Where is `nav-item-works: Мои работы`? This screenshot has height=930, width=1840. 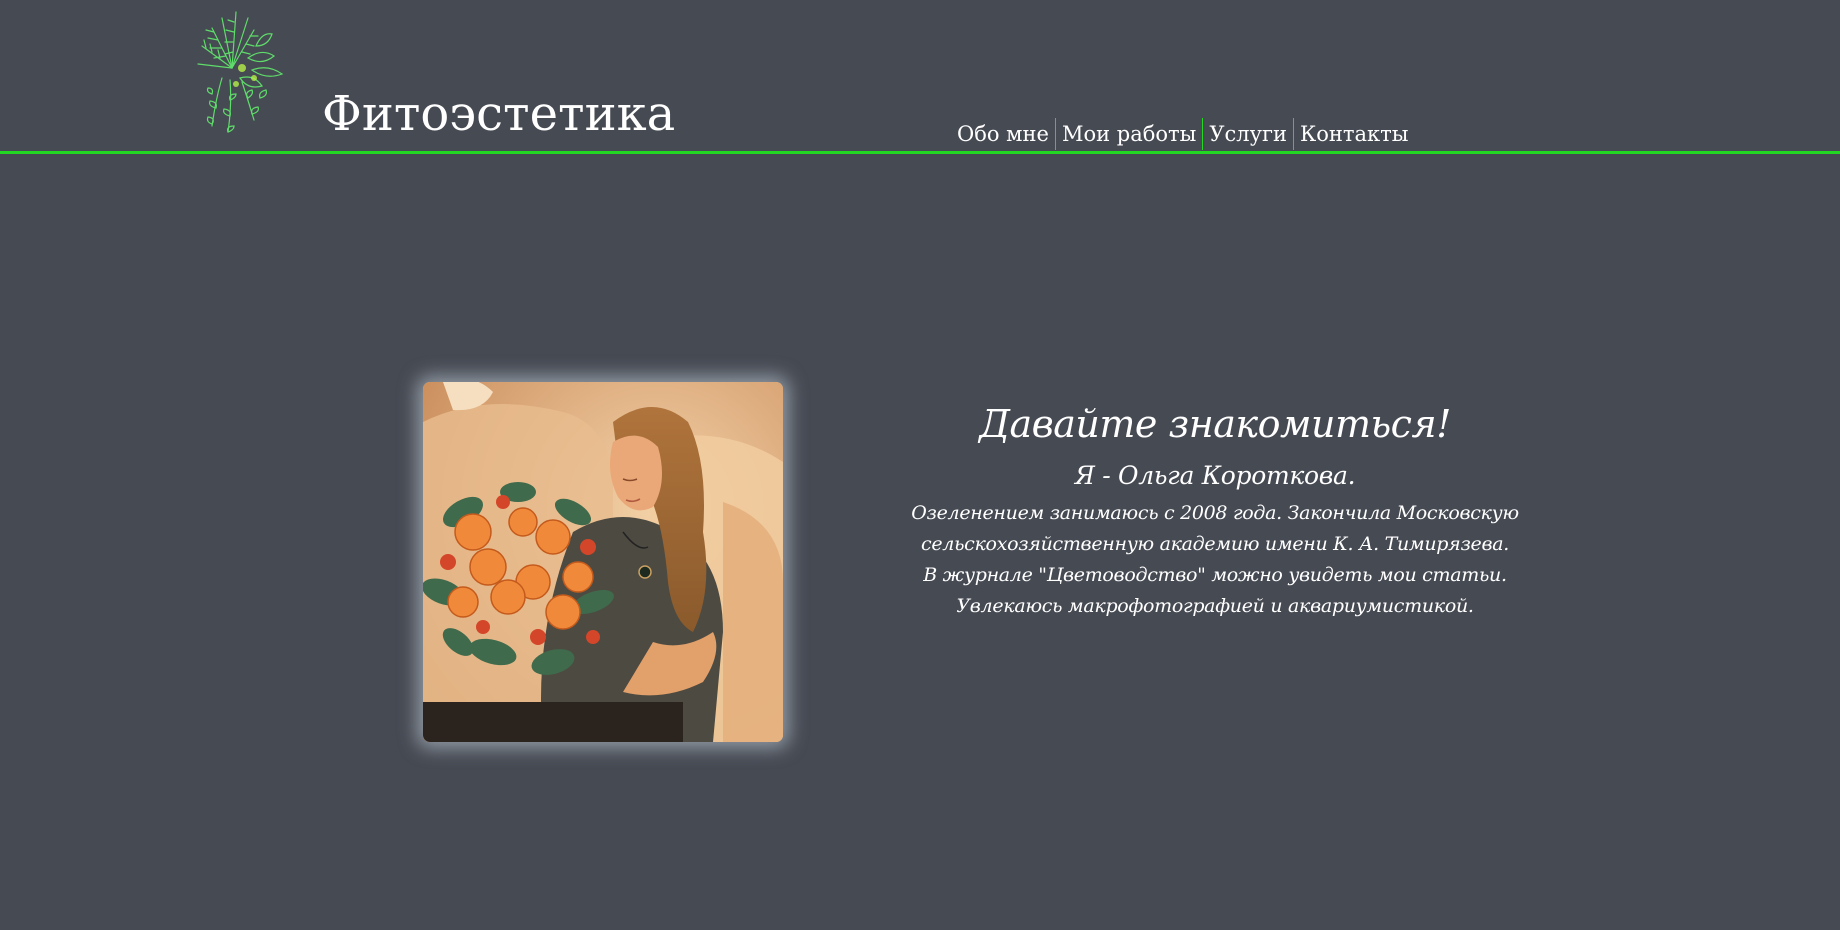 nav-item-works: Мои работы is located at coordinates (1129, 134).